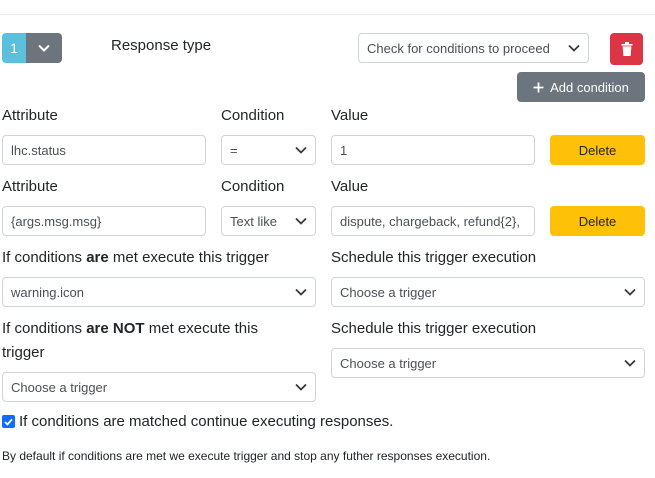  Describe the element at coordinates (458, 48) in the screenshot. I see `response-type-value: Check for conditions to proceed` at that location.